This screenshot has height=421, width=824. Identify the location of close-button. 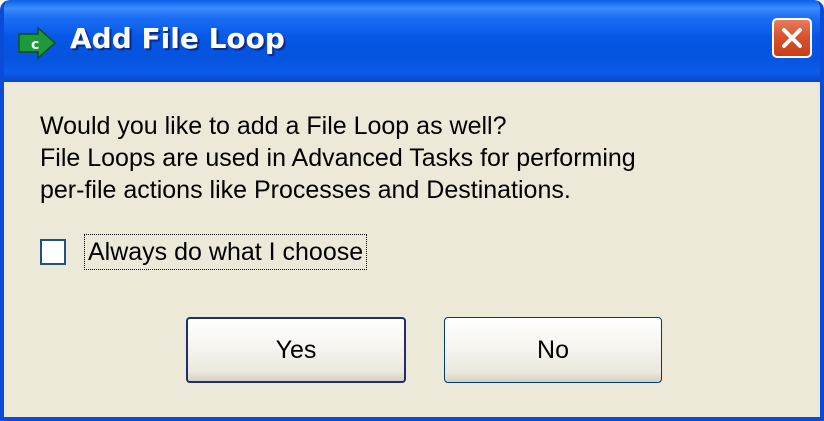
(792, 38).